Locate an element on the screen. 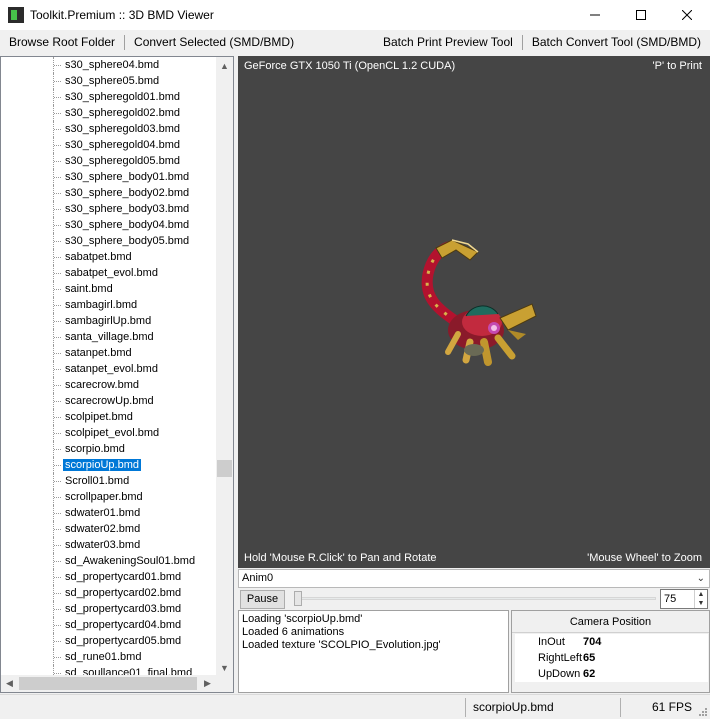 Image resolution: width=710 pixels, height=719 pixels. tree-item: scarecrowUp.bmd is located at coordinates (108, 401).